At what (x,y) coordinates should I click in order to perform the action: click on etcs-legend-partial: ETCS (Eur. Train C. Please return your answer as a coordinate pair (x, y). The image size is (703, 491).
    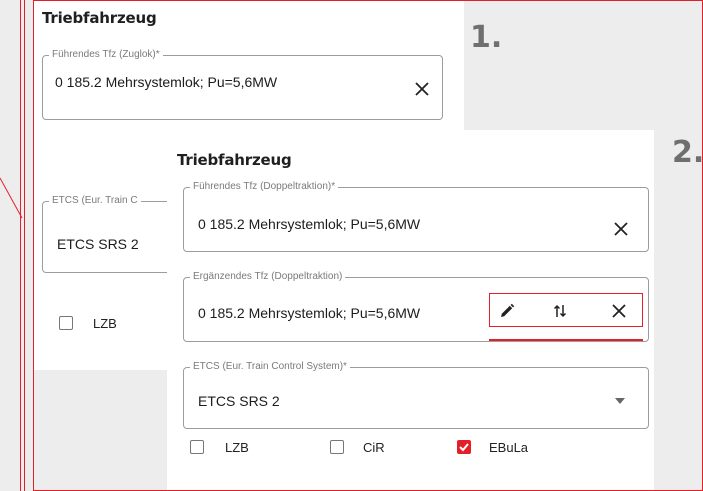
    Looking at the image, I should click on (95, 200).